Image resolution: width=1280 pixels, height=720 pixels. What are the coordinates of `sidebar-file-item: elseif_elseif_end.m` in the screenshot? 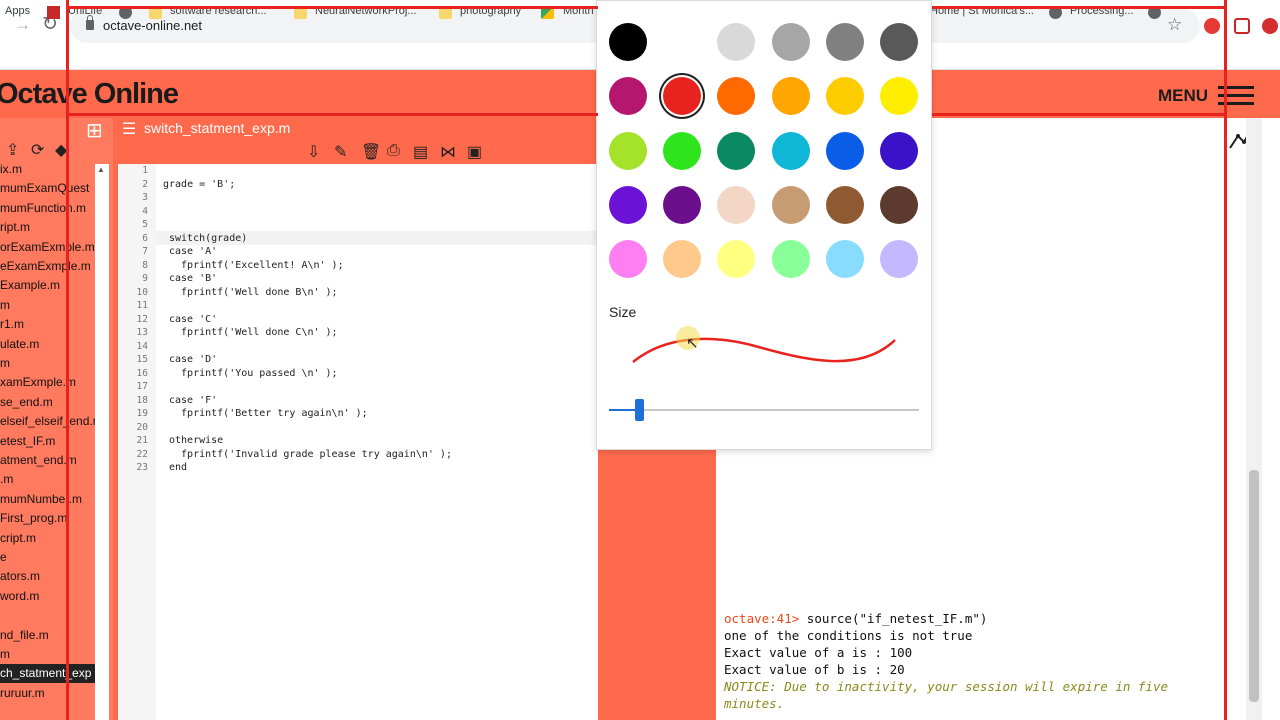 It's located at (47, 421).